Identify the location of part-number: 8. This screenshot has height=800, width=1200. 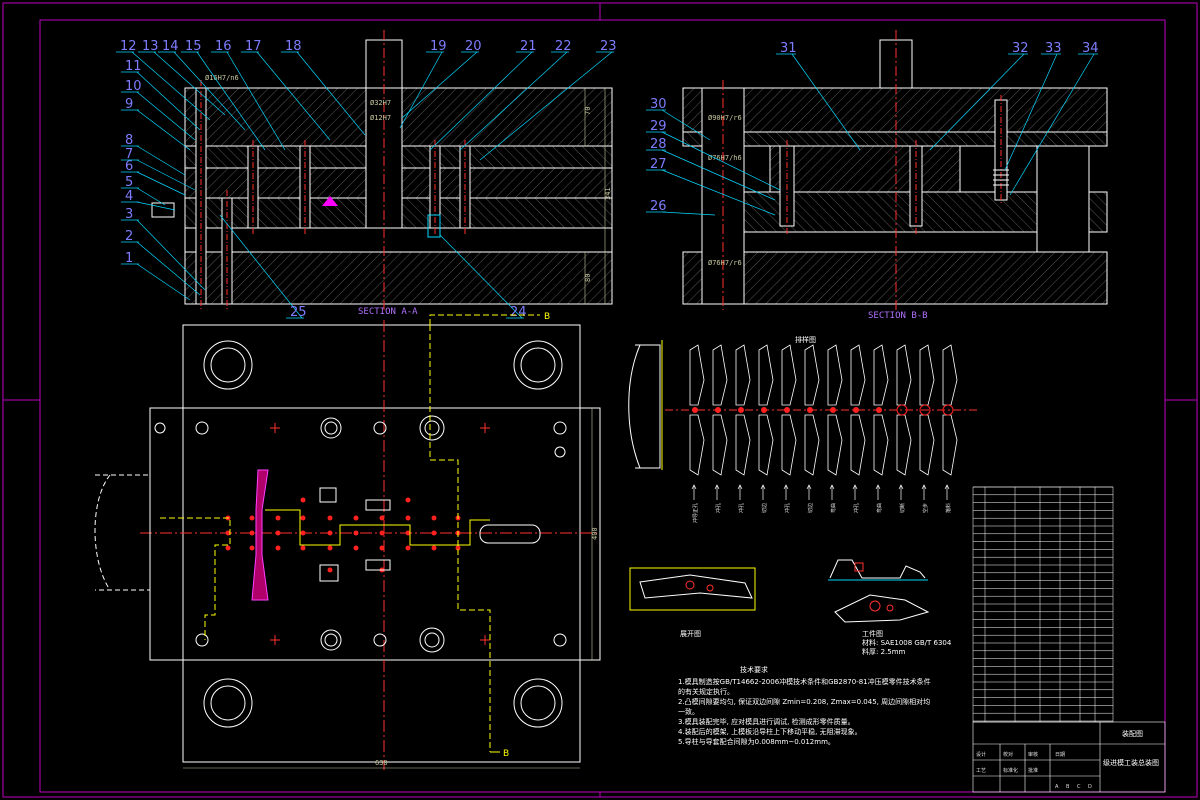
(129, 140).